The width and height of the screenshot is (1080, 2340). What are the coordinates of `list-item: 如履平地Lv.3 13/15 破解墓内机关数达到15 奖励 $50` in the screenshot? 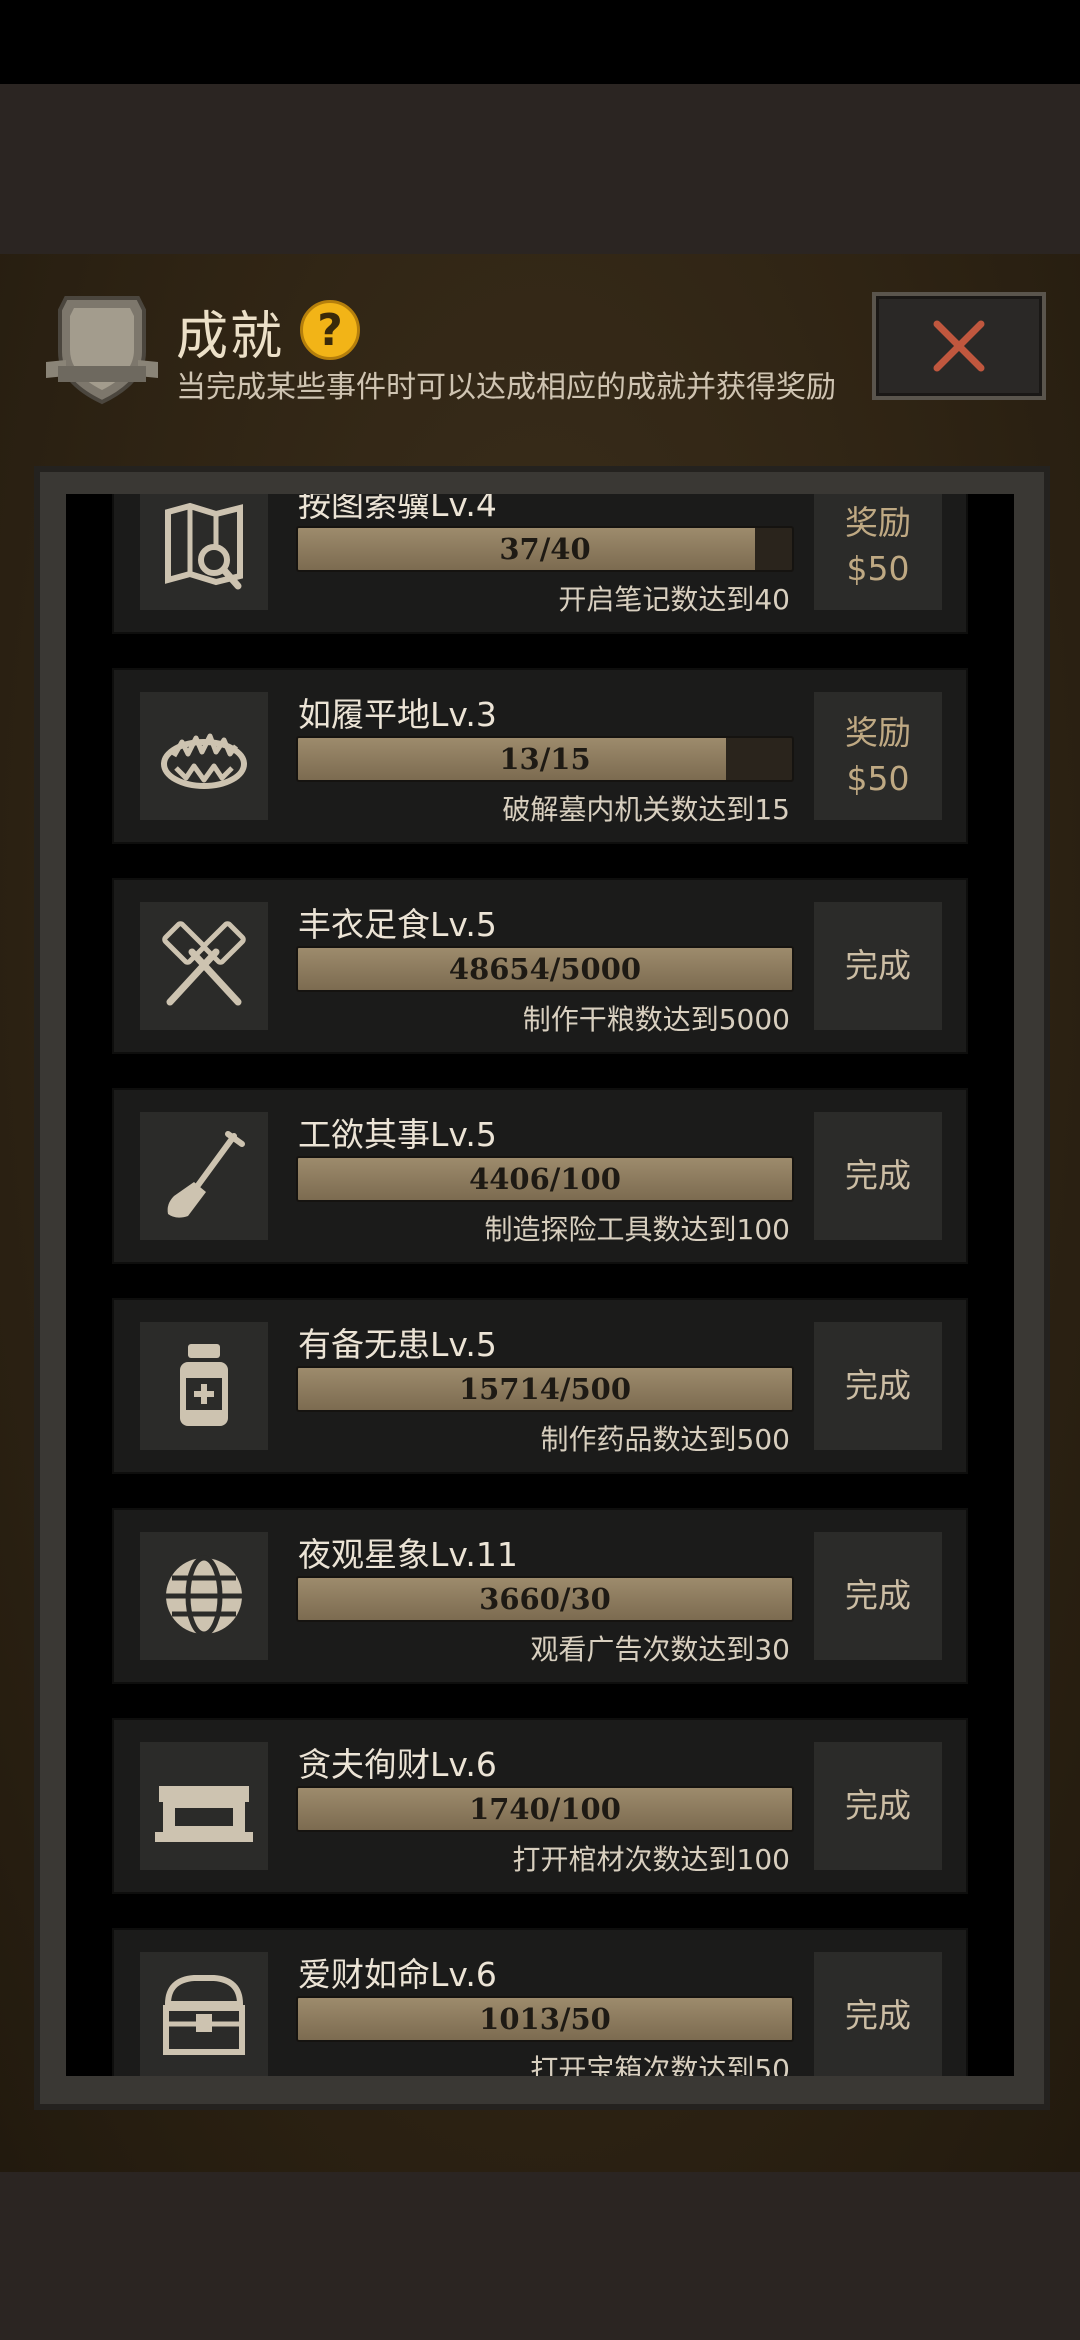 It's located at (540, 756).